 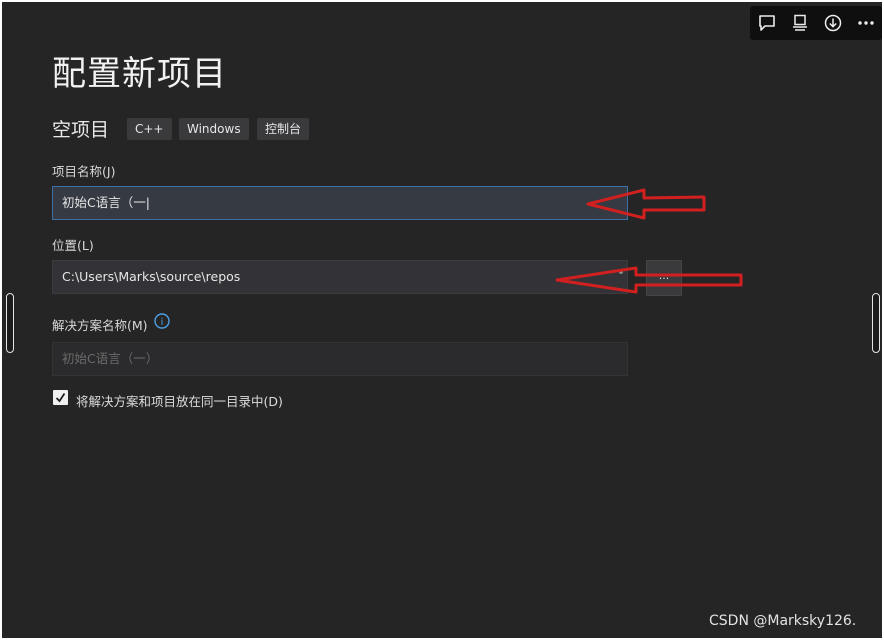 I want to click on info-icon-glyph: i, so click(x=162, y=322).